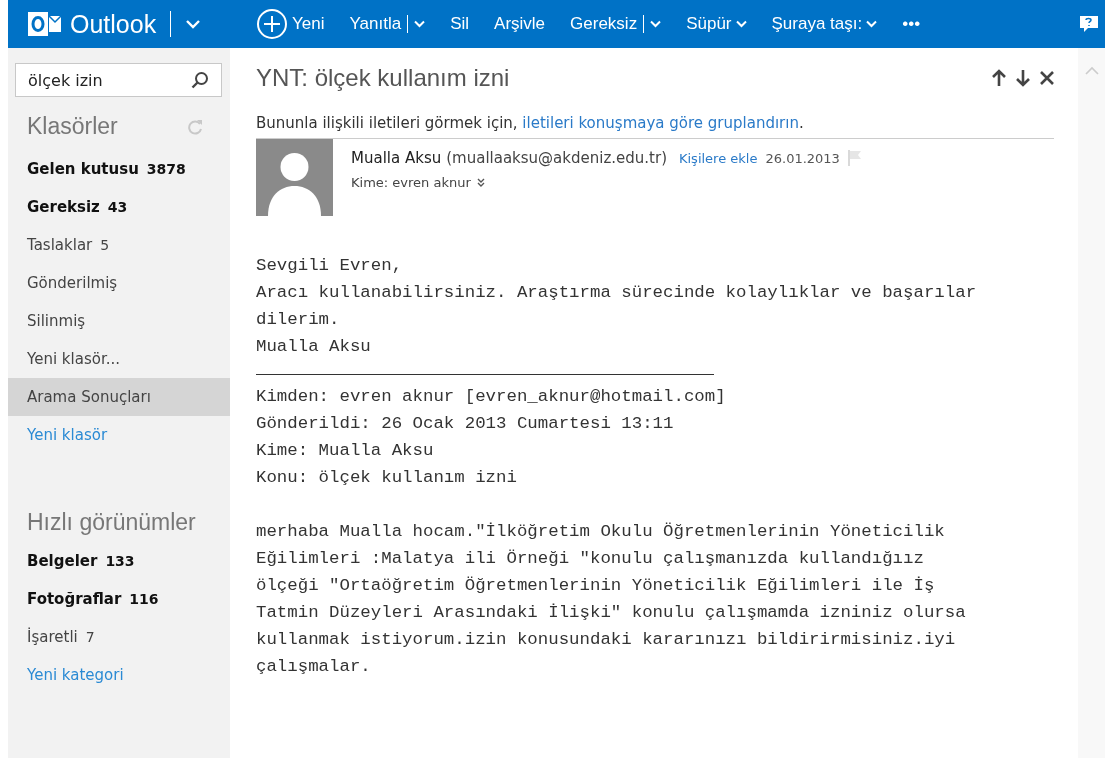  I want to click on folder-item: Fotoğraflar 116, so click(119, 599).